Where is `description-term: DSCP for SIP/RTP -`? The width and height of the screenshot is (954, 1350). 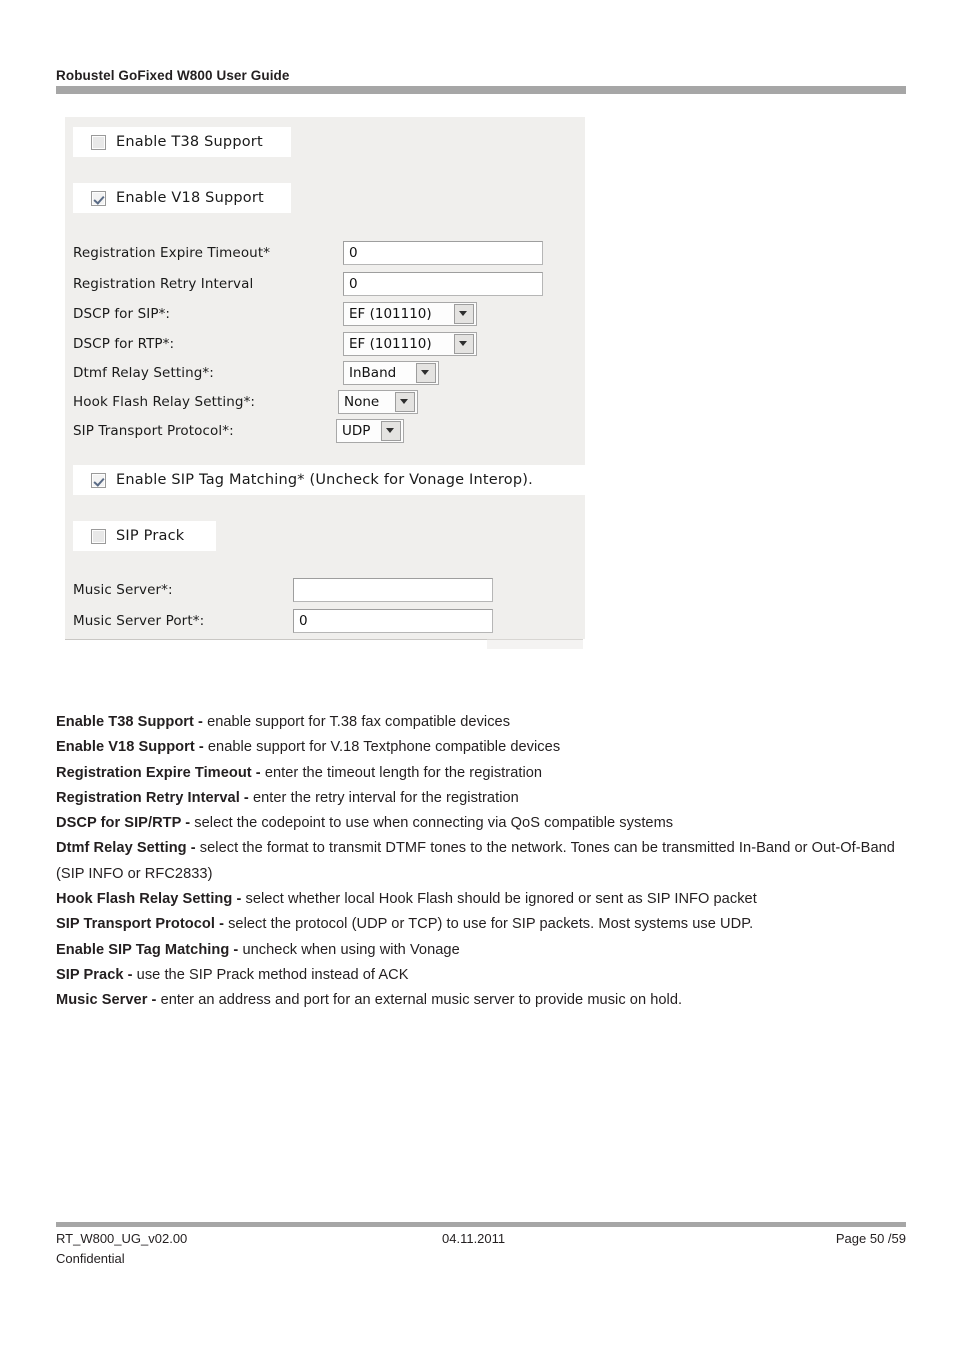 description-term: DSCP for SIP/RTP - is located at coordinates (125, 823).